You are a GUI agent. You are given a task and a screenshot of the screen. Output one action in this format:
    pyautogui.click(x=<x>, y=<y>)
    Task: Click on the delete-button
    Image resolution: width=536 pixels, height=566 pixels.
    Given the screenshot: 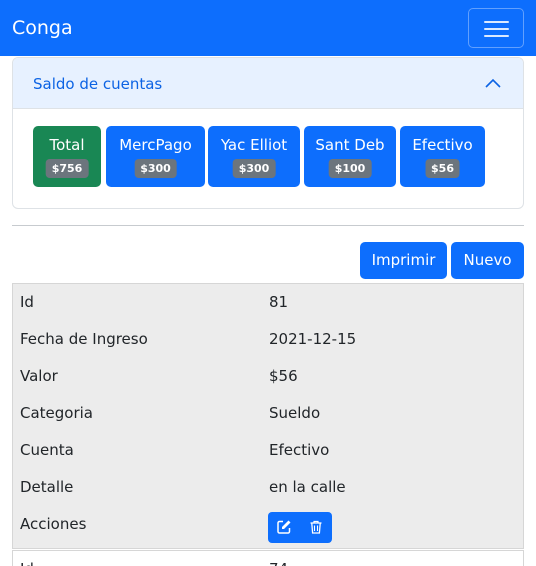 What is the action you would take?
    pyautogui.click(x=316, y=527)
    